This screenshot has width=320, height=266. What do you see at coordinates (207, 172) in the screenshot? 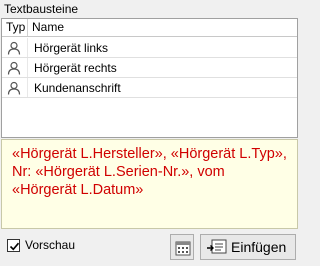
I see `preview-separator: , vom` at bounding box center [207, 172].